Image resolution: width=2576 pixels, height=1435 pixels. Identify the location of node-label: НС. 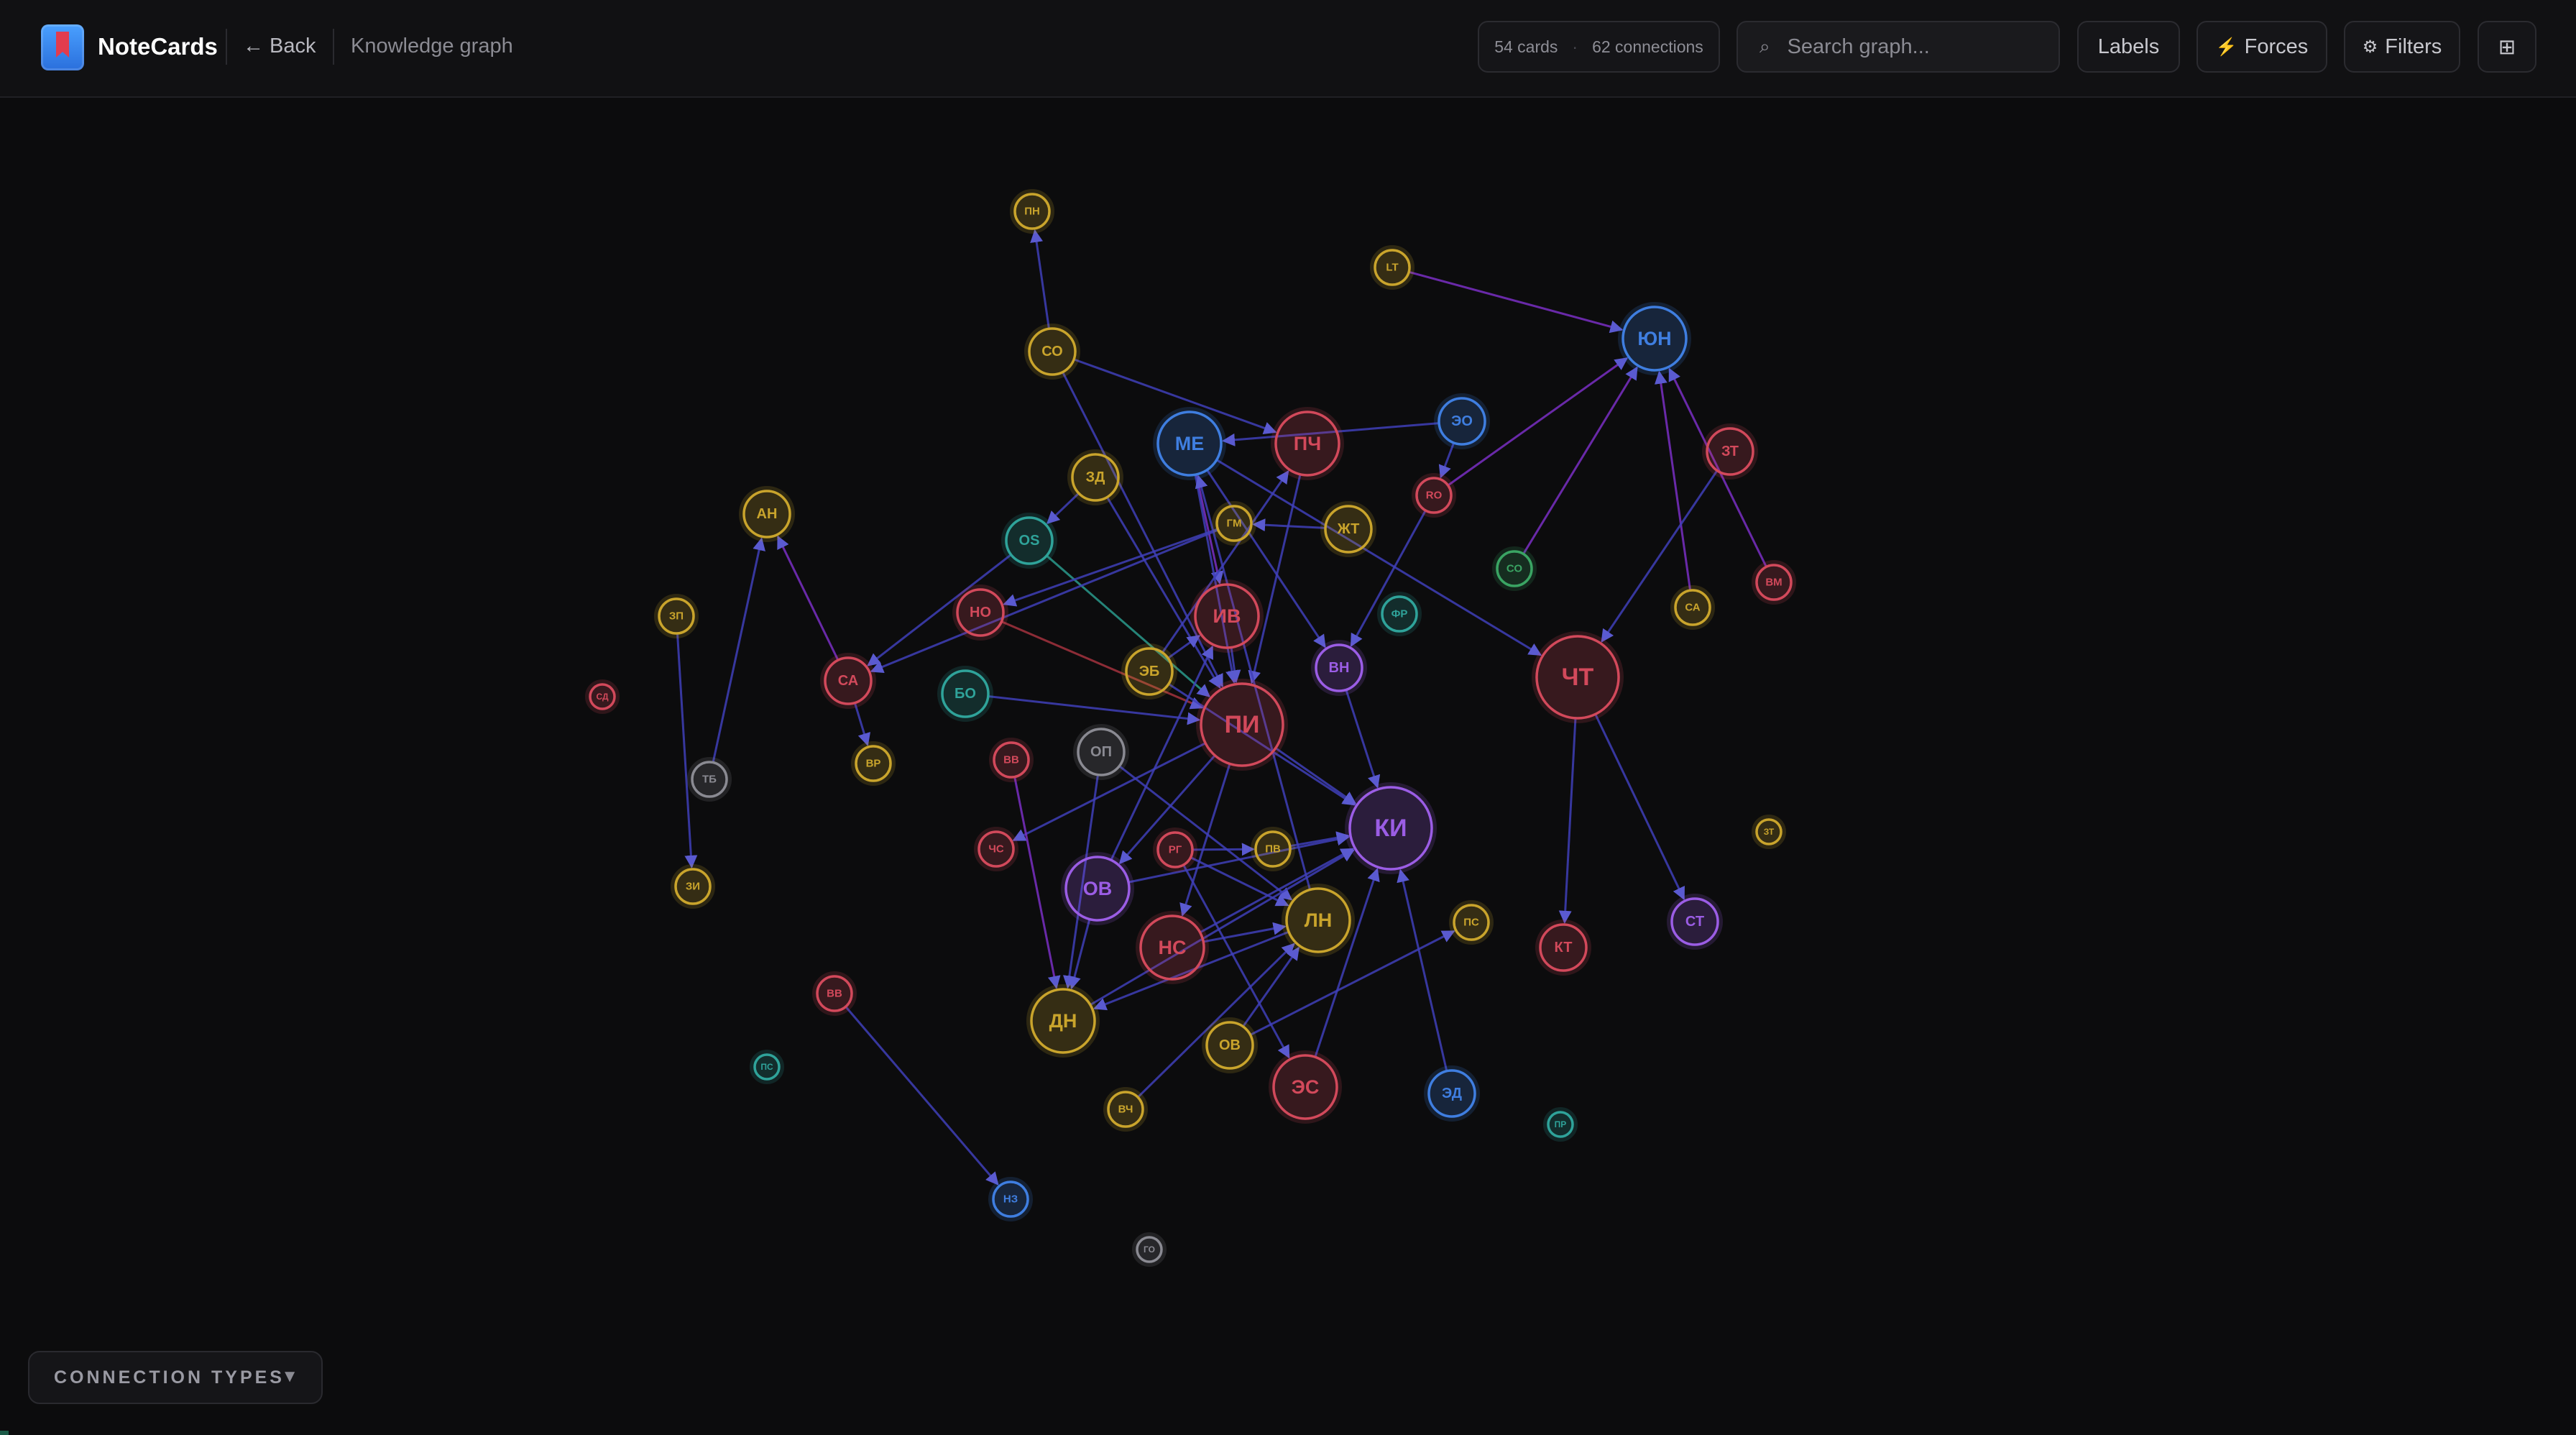
(1173, 948).